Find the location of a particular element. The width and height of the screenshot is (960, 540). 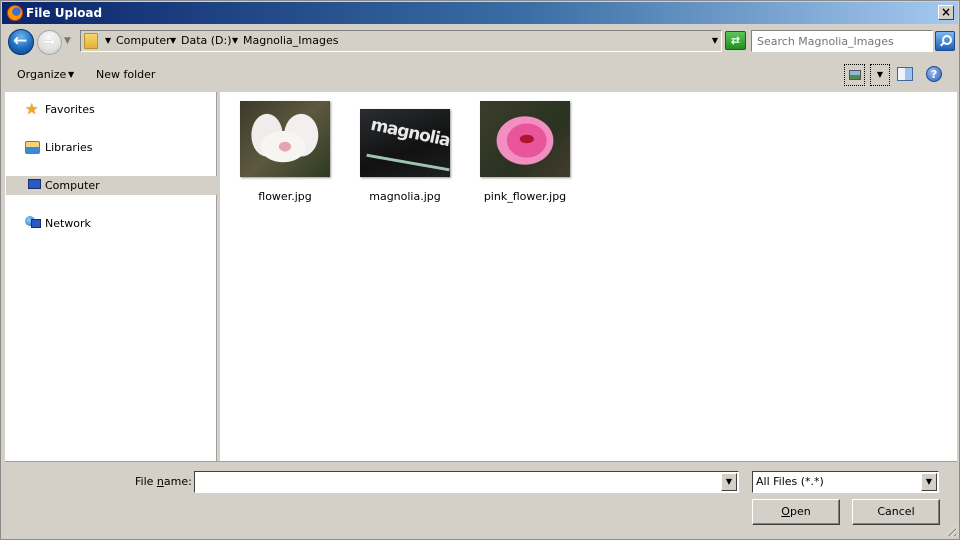

search-icon is located at coordinates (945, 41).